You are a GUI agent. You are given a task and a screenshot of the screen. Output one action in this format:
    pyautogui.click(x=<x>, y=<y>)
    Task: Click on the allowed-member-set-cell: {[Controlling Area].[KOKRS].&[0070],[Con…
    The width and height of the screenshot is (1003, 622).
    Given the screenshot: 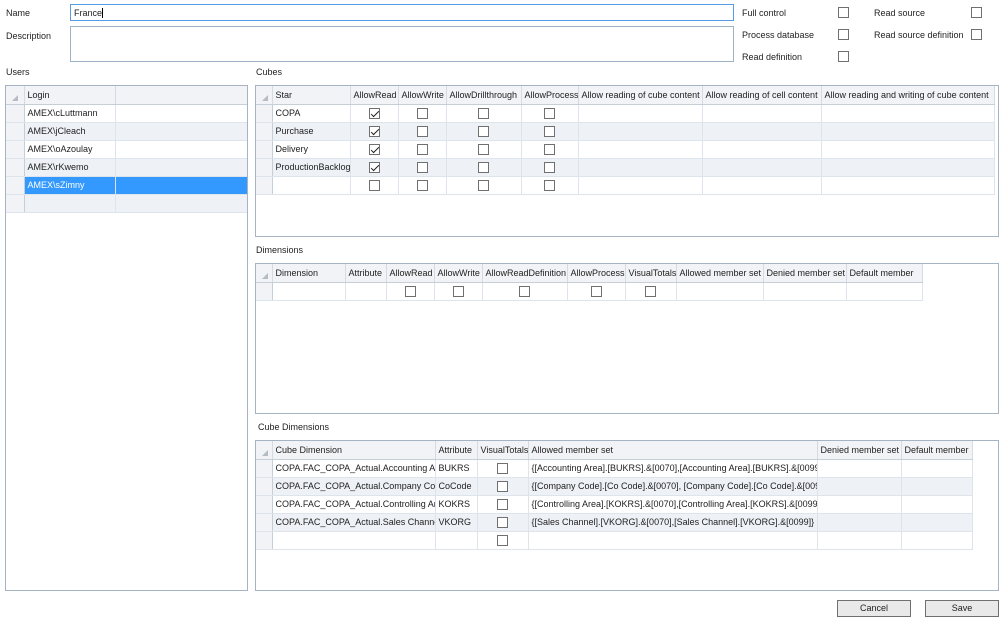 What is the action you would take?
    pyautogui.click(x=673, y=504)
    